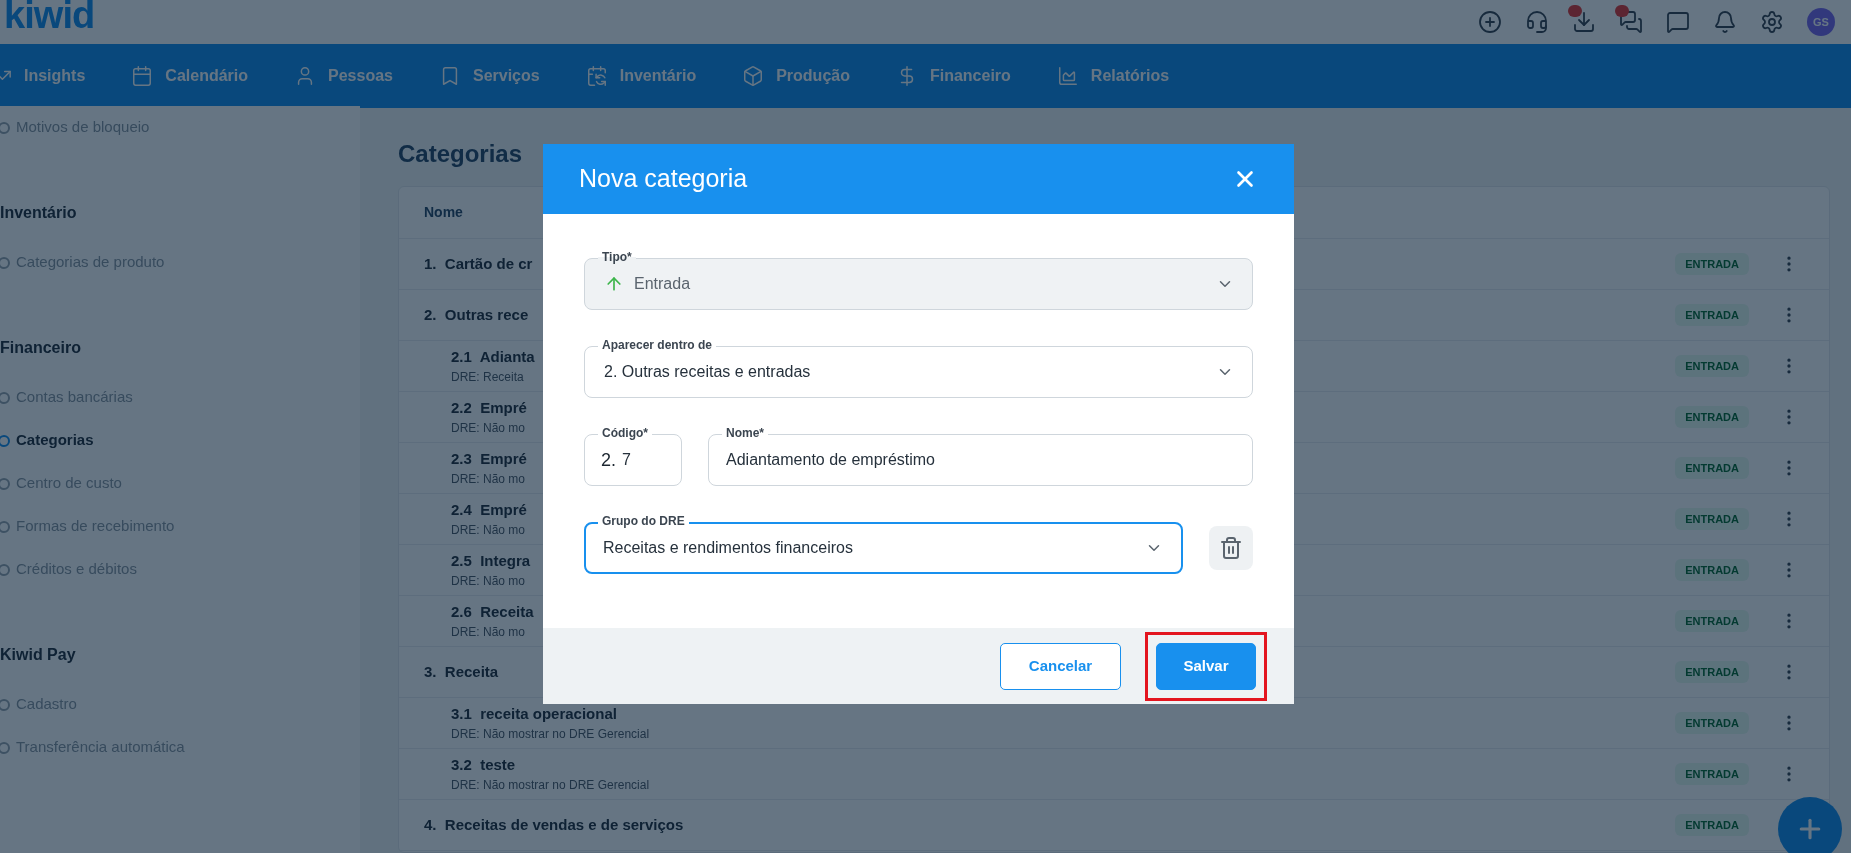 This screenshot has width=1851, height=853. What do you see at coordinates (1725, 22) in the screenshot?
I see `bell-icon` at bounding box center [1725, 22].